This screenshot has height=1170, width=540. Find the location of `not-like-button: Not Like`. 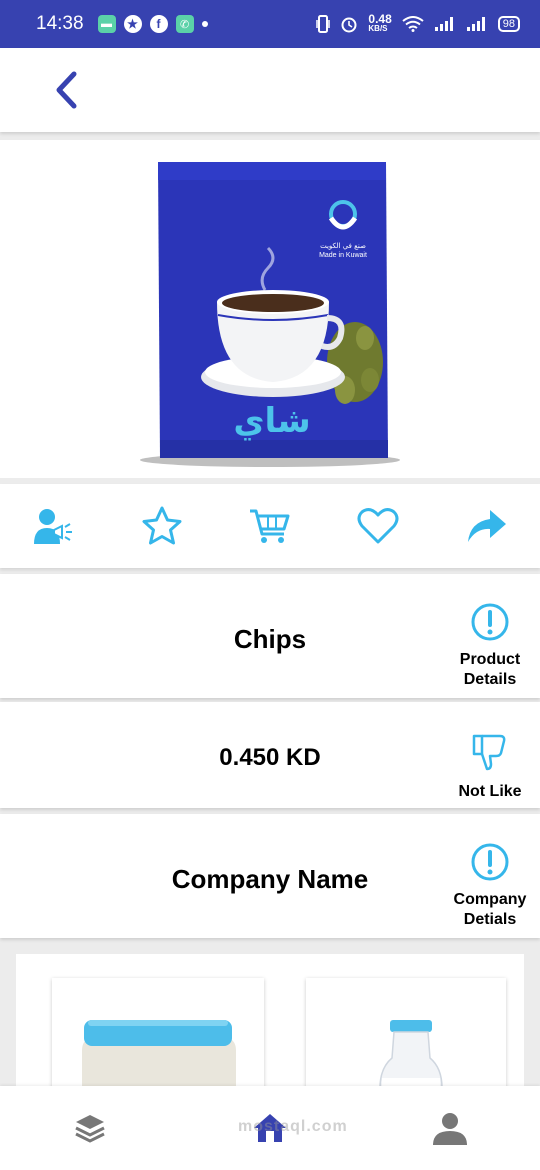

not-like-button: Not Like is located at coordinates (490, 767).